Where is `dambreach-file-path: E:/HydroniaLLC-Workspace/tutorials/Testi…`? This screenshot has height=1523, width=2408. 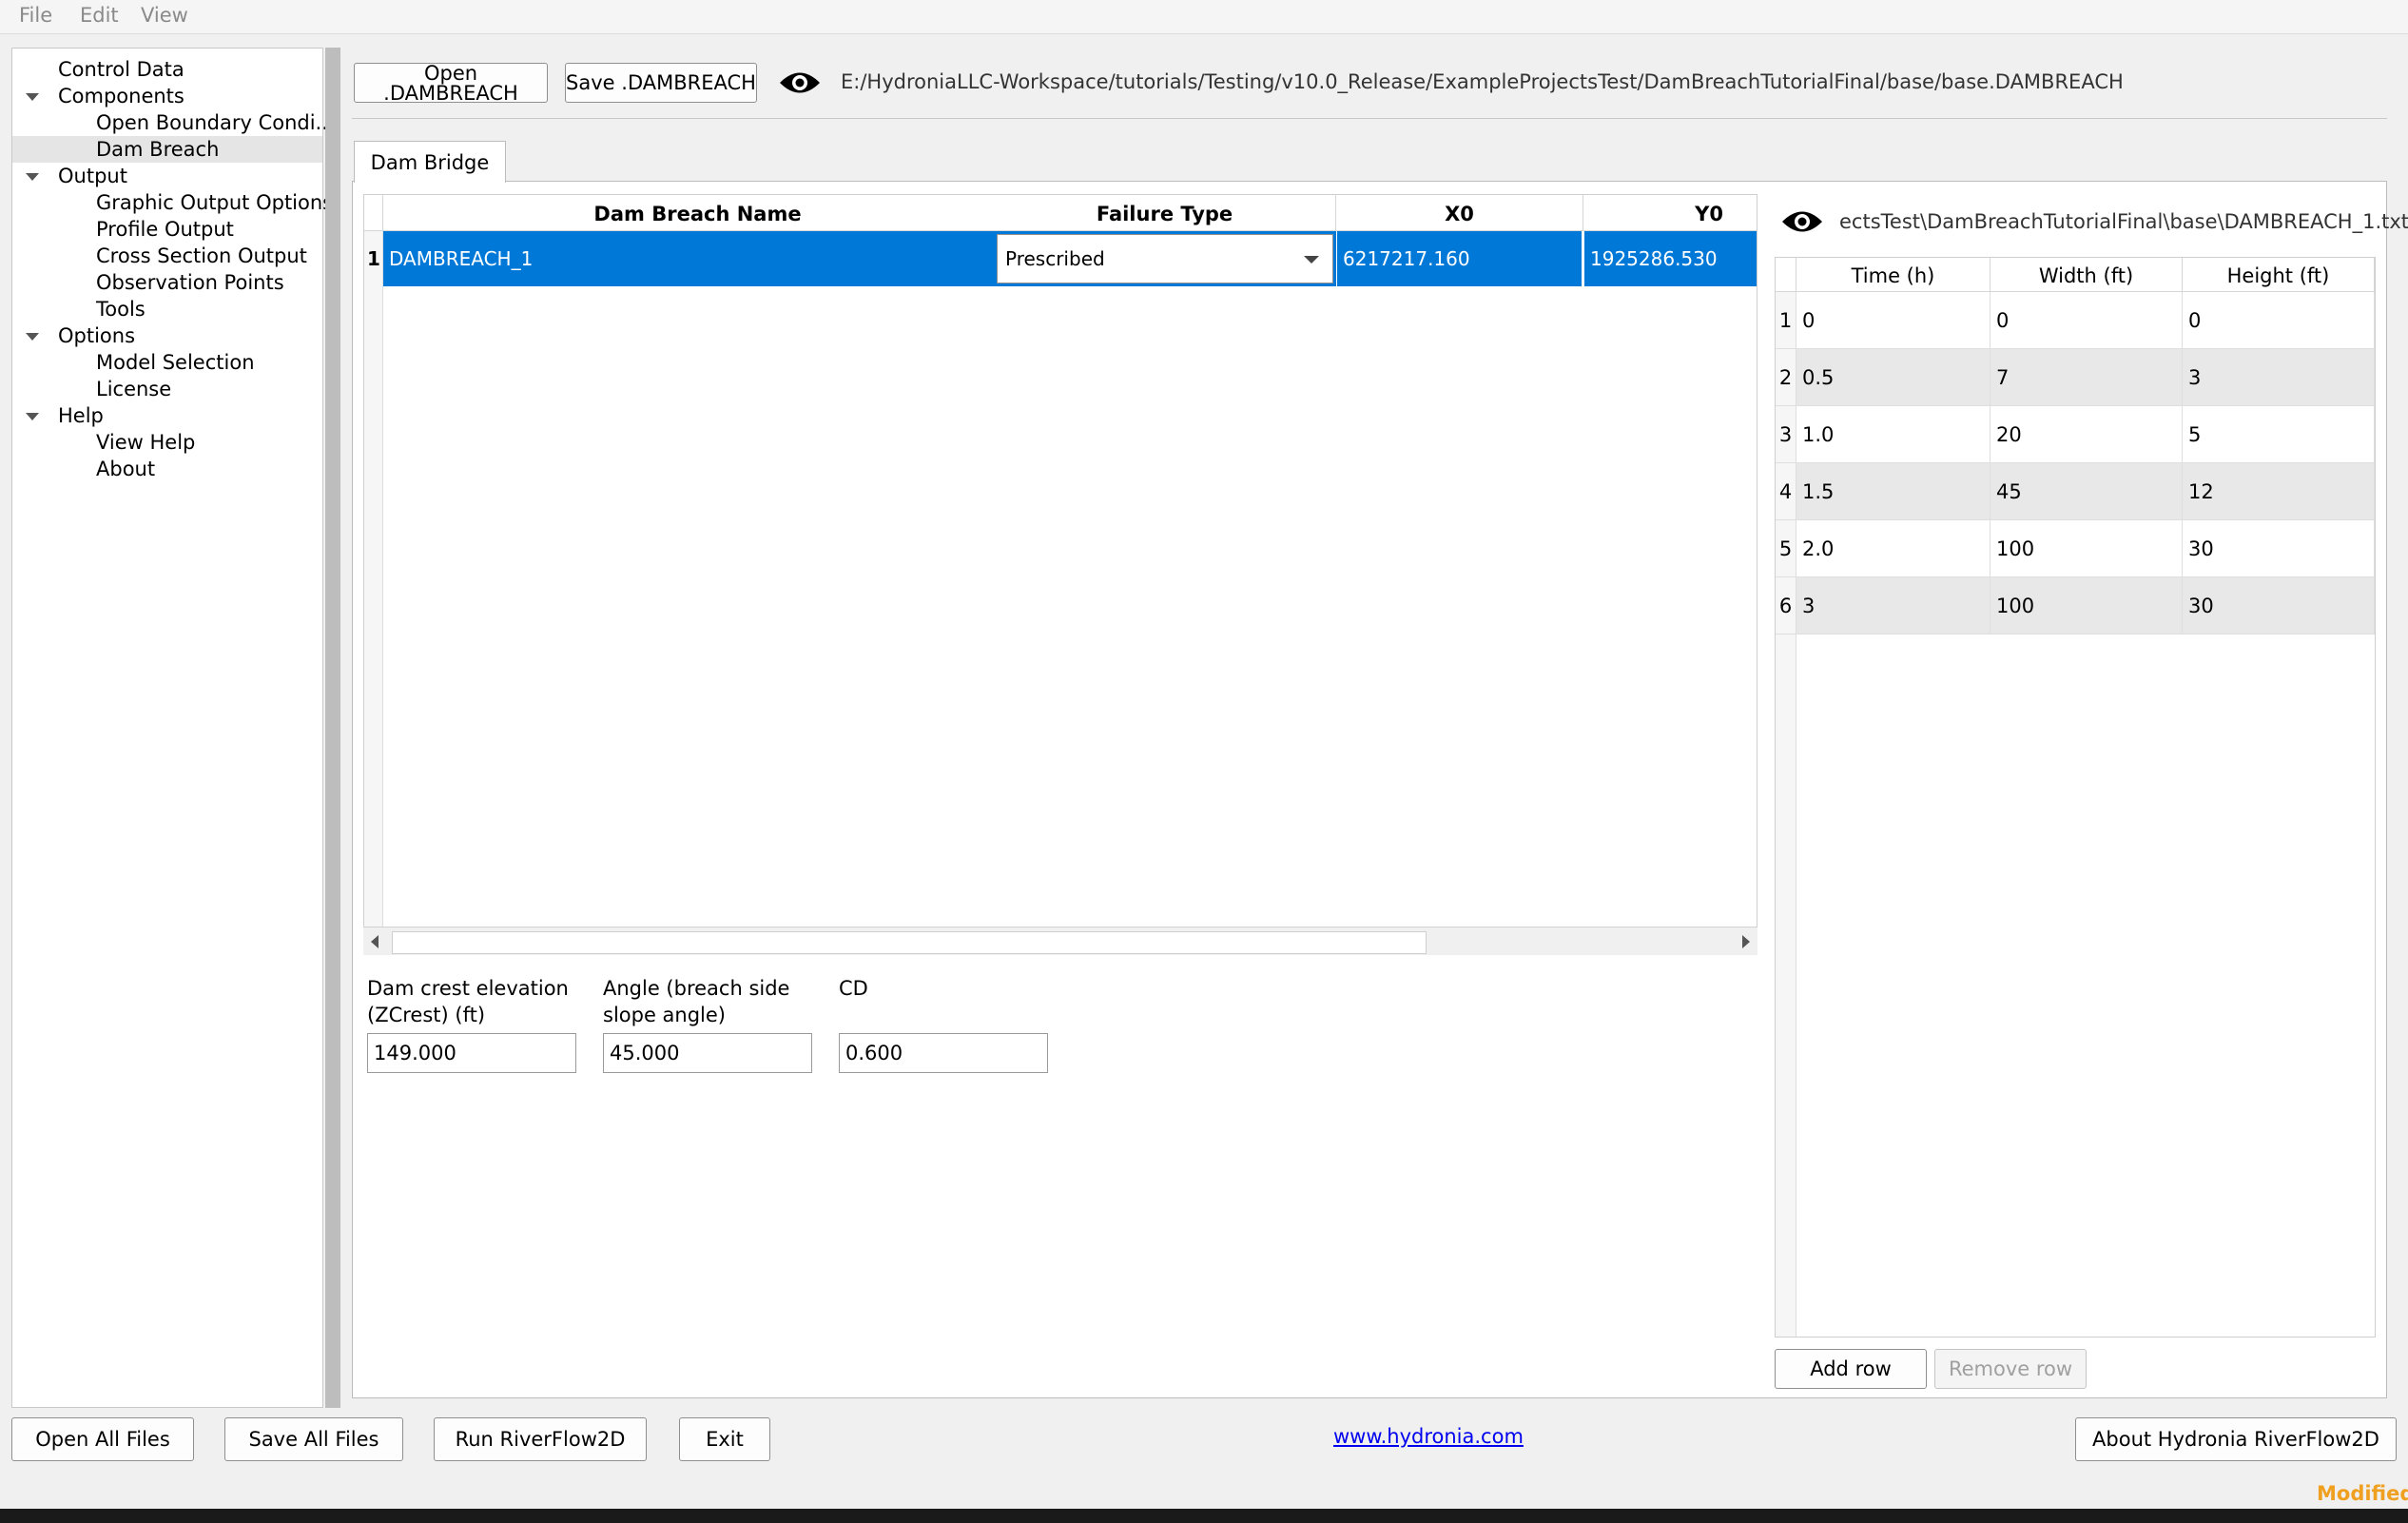
dambreach-file-path: E:/HydroniaLLC-Workspace/tutorials/Testi… is located at coordinates (1482, 81).